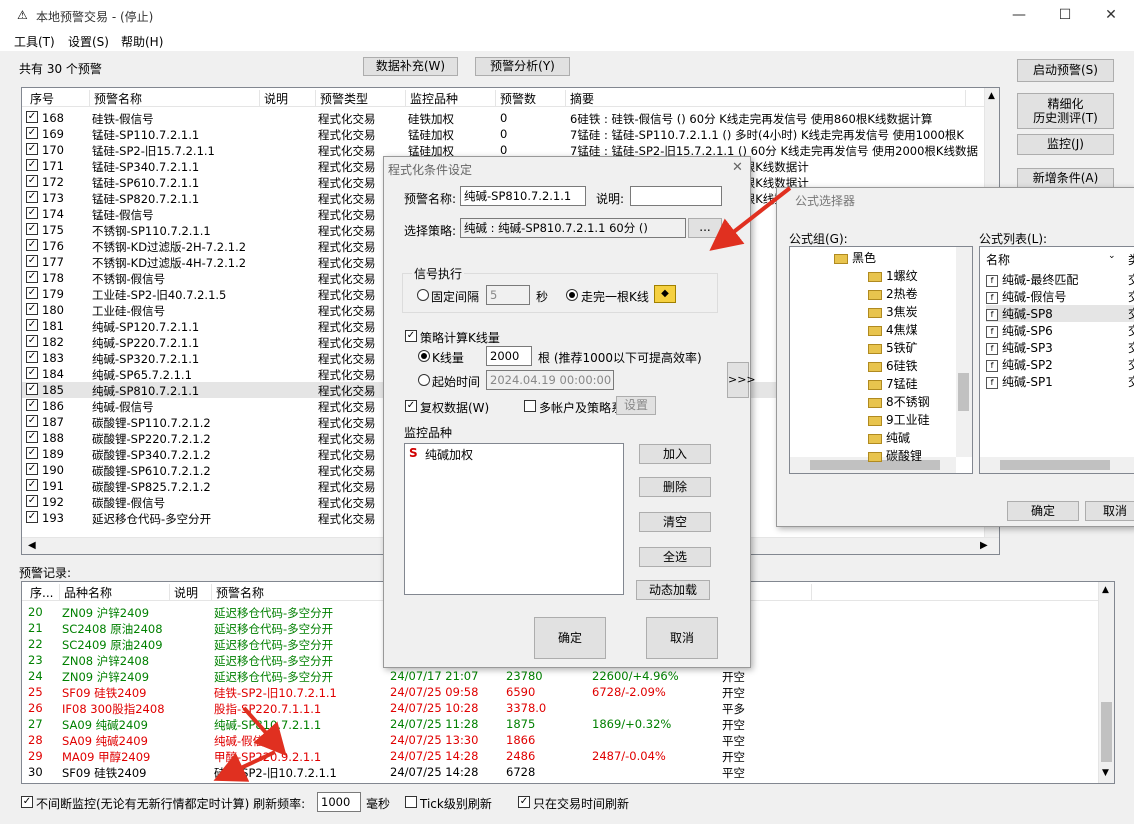 This screenshot has height=824, width=1134. What do you see at coordinates (524, 802) in the screenshot?
I see `trading-time-checkbox: ✓` at bounding box center [524, 802].